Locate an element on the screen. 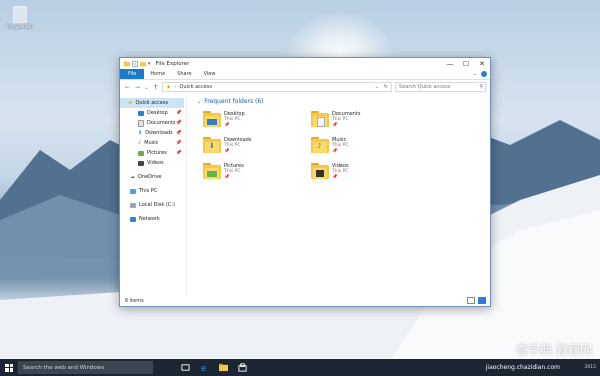 The height and width of the screenshot is (376, 600). nav-this-pc: This PC is located at coordinates (153, 191).